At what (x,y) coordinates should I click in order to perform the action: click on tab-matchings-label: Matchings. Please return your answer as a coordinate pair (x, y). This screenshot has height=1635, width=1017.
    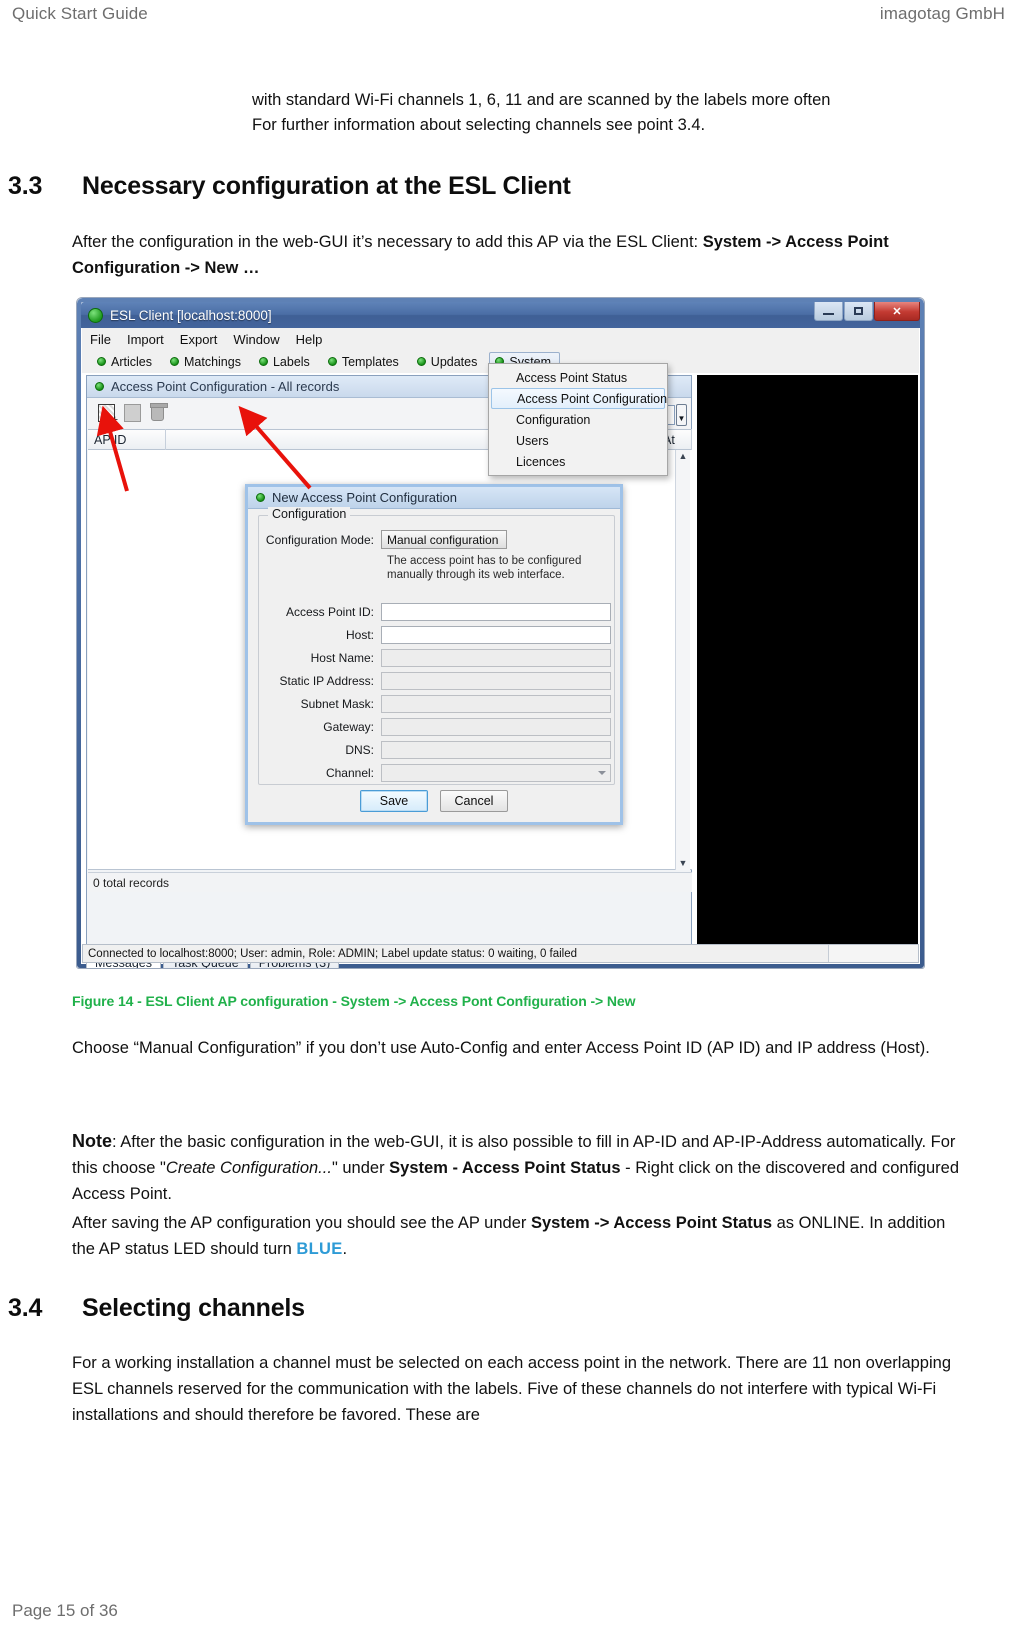
    Looking at the image, I should click on (212, 361).